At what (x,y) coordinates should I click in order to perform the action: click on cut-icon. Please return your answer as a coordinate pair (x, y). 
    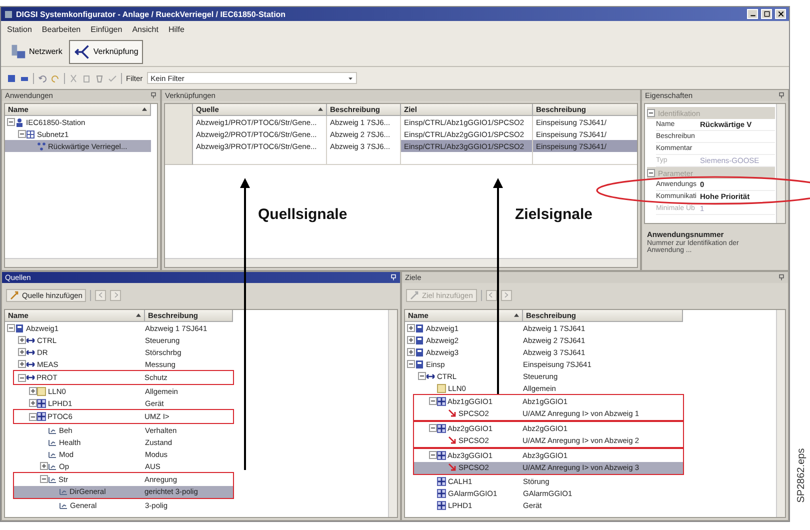
    Looking at the image, I should click on (73, 78).